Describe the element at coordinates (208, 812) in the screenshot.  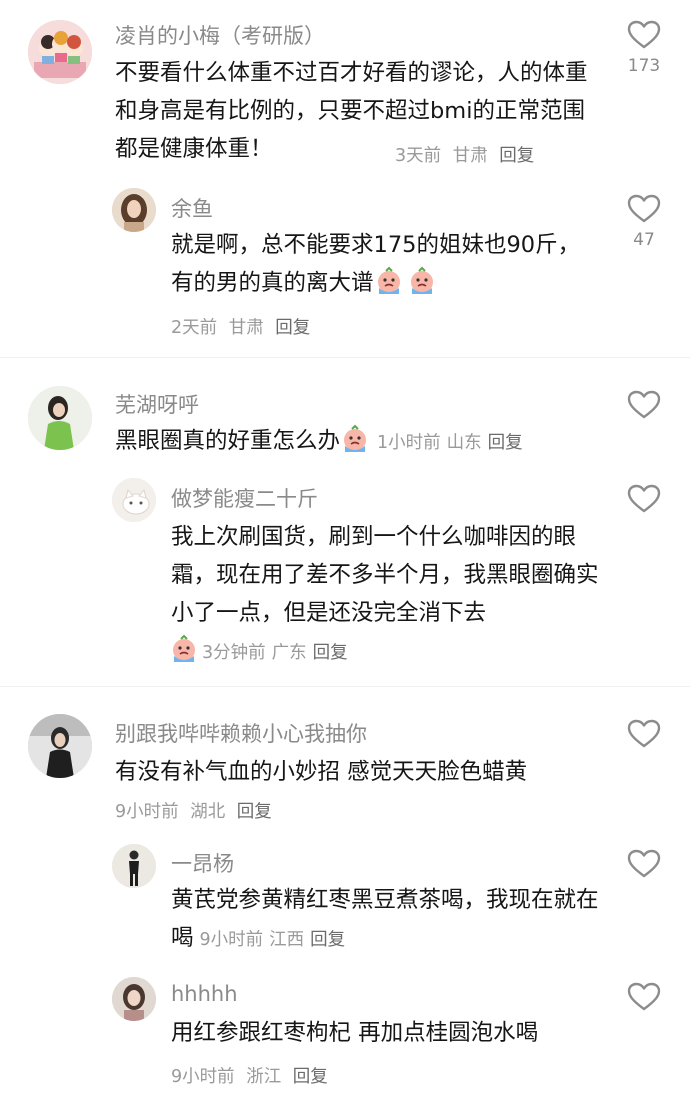
I see `comment-location: 湖北` at that location.